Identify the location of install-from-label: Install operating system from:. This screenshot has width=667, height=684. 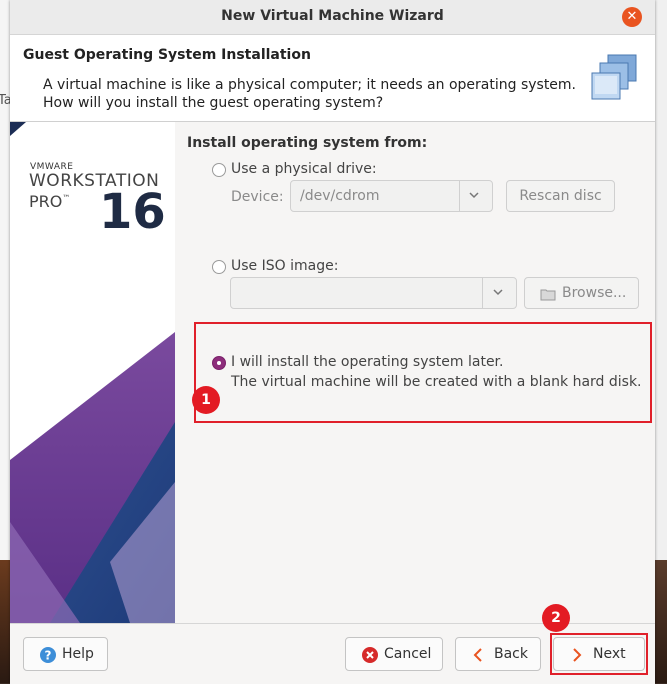
(307, 143).